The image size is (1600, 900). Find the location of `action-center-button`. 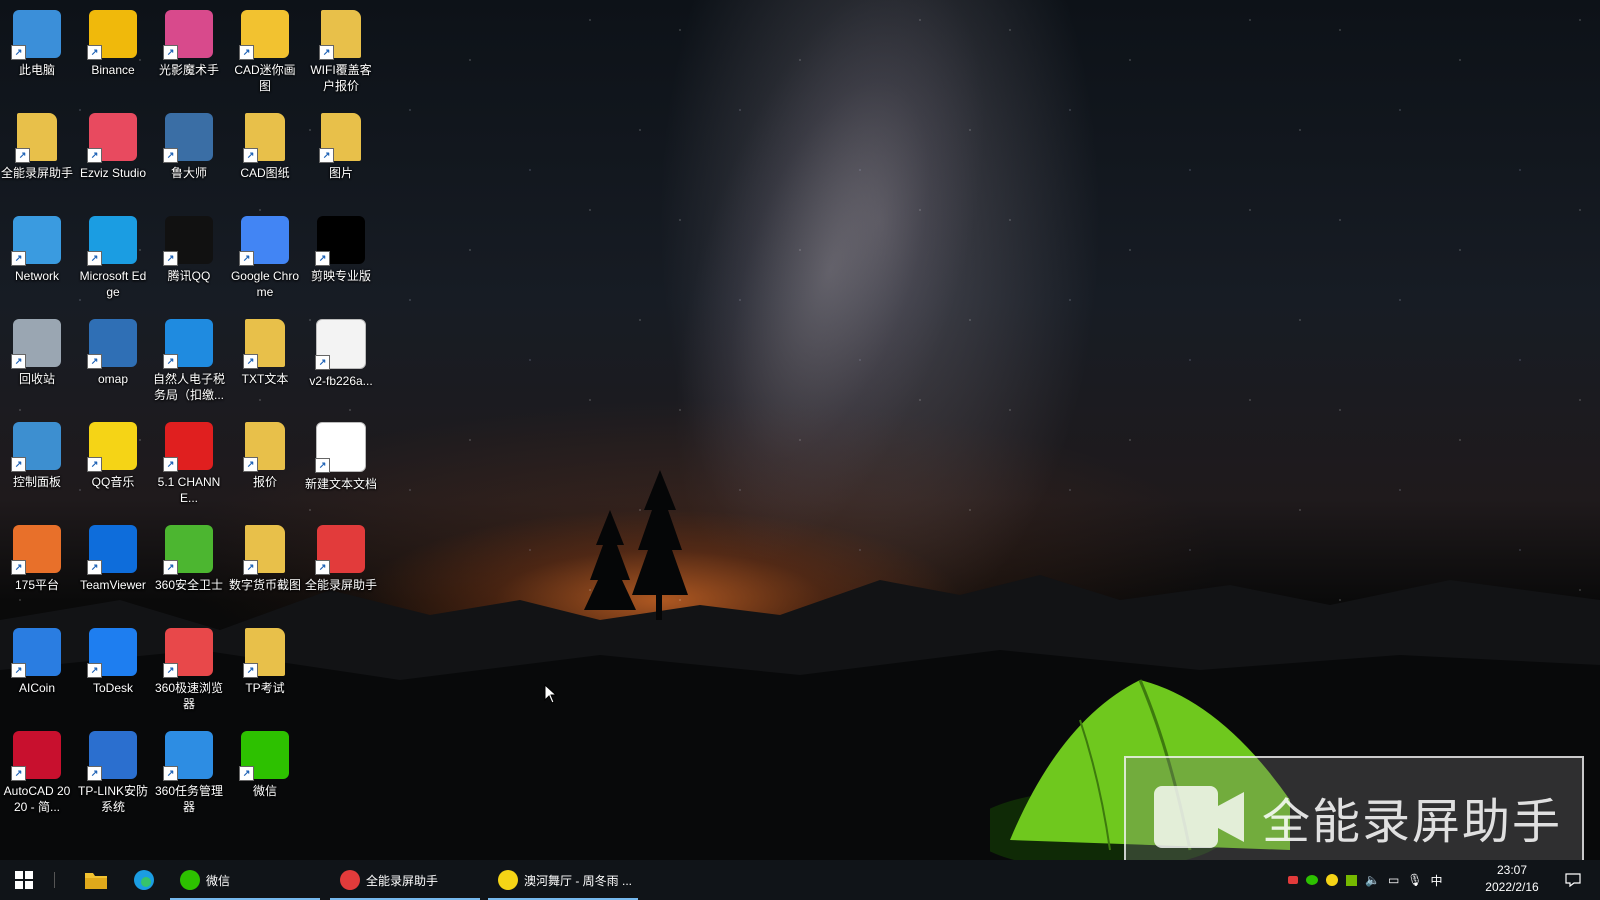

action-center-button is located at coordinates (1573, 880).